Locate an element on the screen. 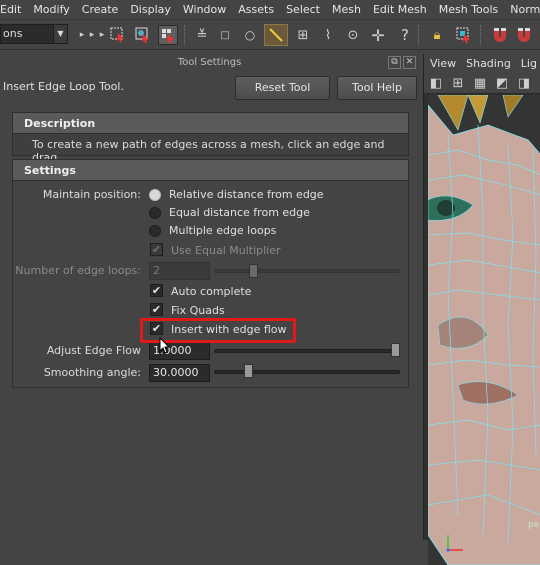 The height and width of the screenshot is (565, 540). snap-icon is located at coordinates (464, 35).